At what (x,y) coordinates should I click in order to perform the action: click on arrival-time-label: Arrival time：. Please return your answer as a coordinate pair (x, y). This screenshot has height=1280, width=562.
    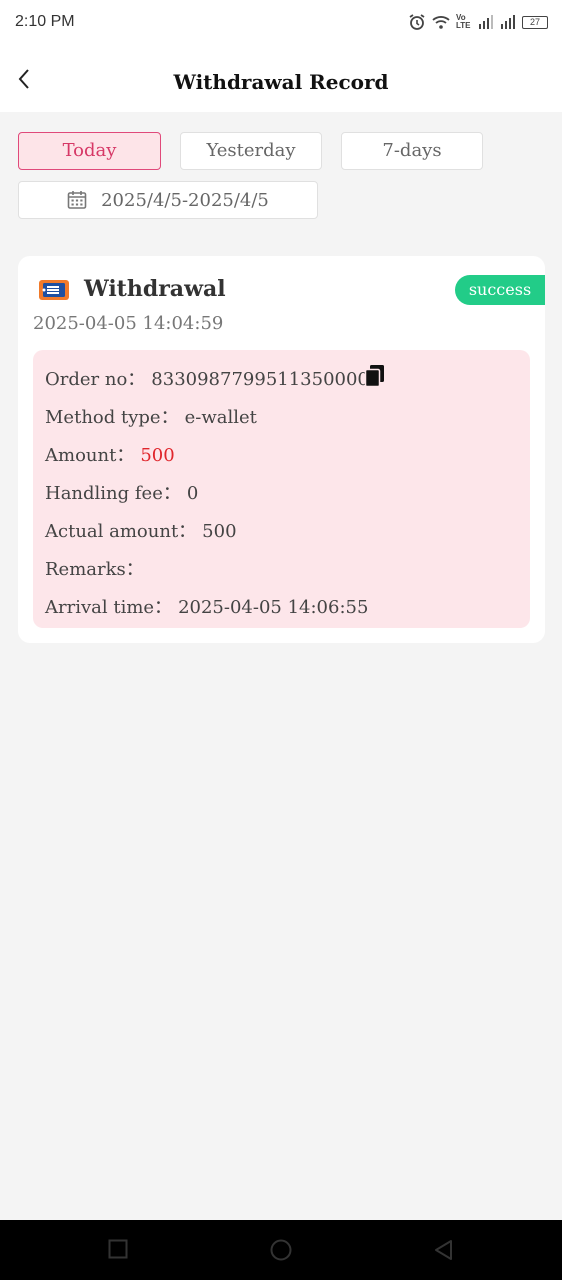
    Looking at the image, I should click on (109, 607).